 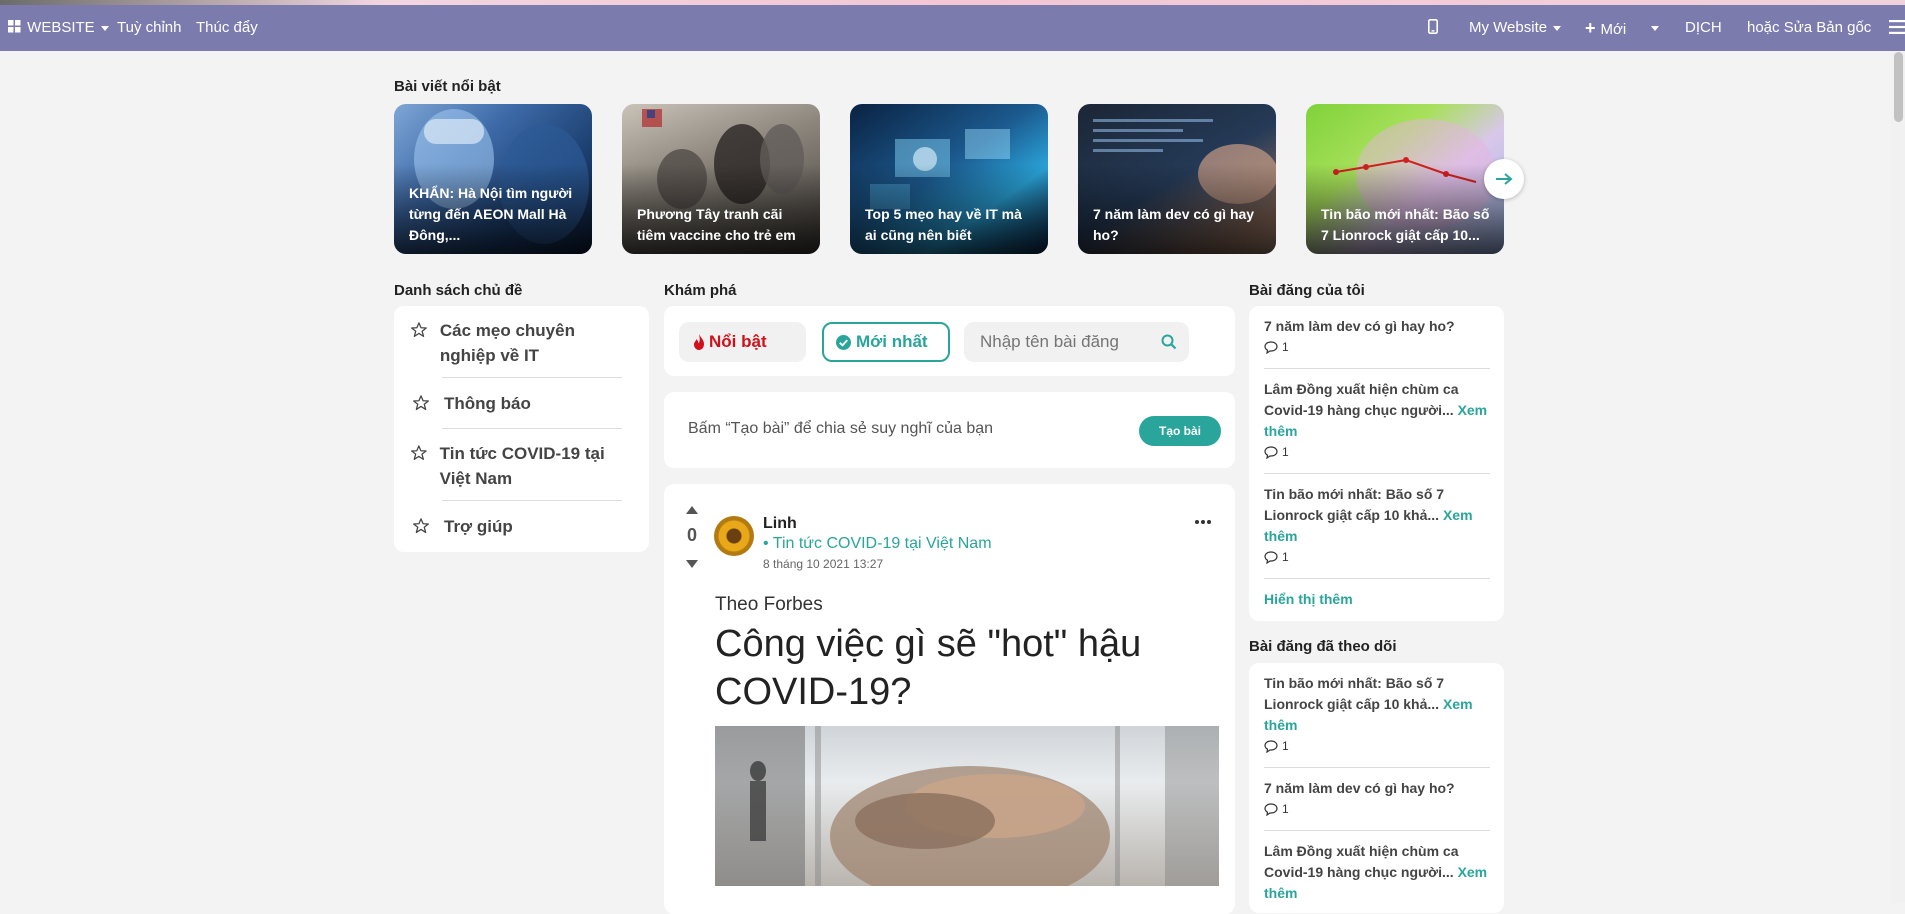 I want to click on topic-label: Tin tức COVID-19 tại Việt Nam, so click(x=522, y=466).